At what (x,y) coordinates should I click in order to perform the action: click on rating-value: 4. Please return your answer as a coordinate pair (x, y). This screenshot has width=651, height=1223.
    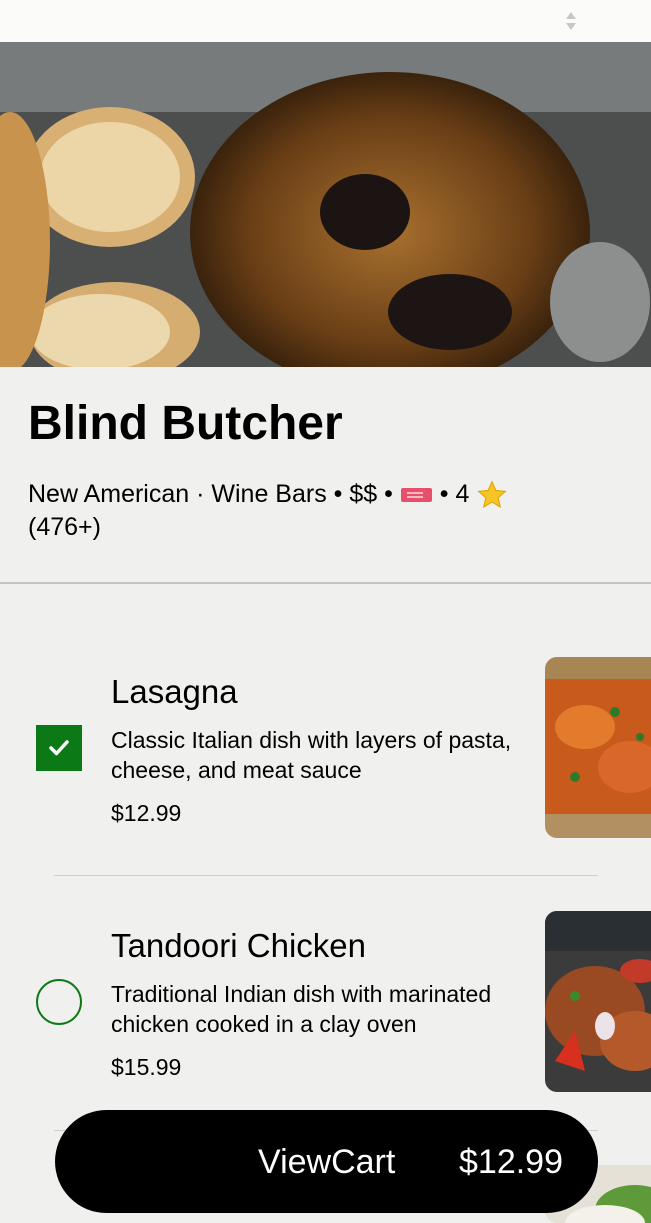
    Looking at the image, I should click on (462, 494).